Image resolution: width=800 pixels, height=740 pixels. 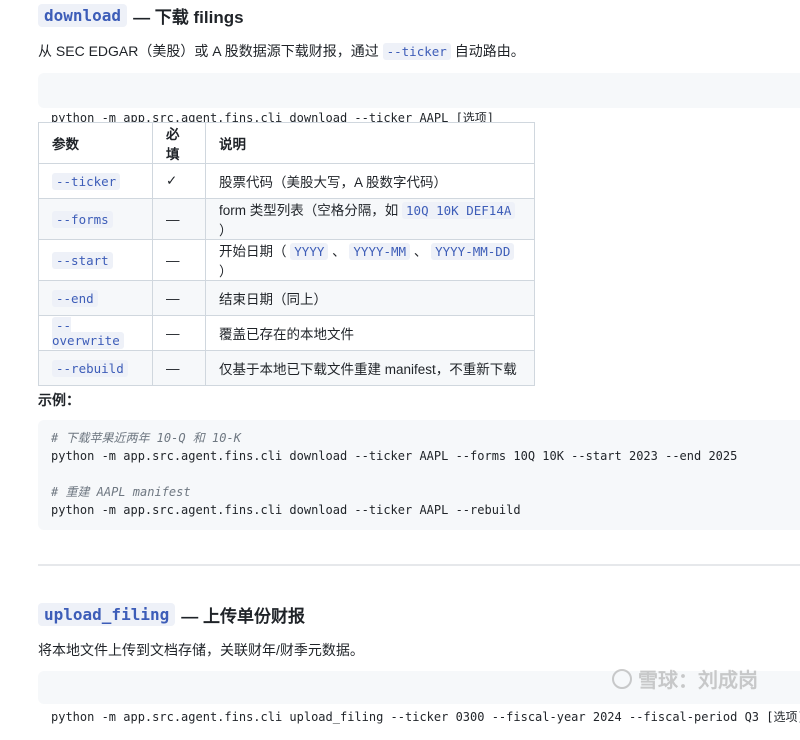 I want to click on params-table-header-row: 参数 必填 说明, so click(x=286, y=143).